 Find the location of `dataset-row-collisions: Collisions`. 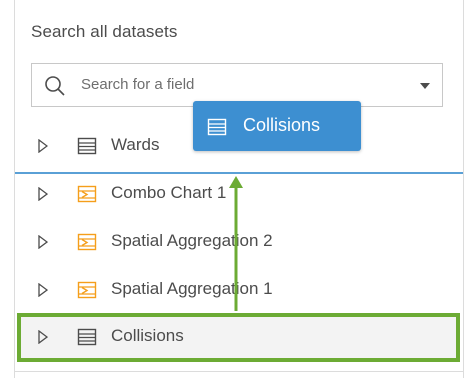

dataset-row-collisions: Collisions is located at coordinates (239, 337).